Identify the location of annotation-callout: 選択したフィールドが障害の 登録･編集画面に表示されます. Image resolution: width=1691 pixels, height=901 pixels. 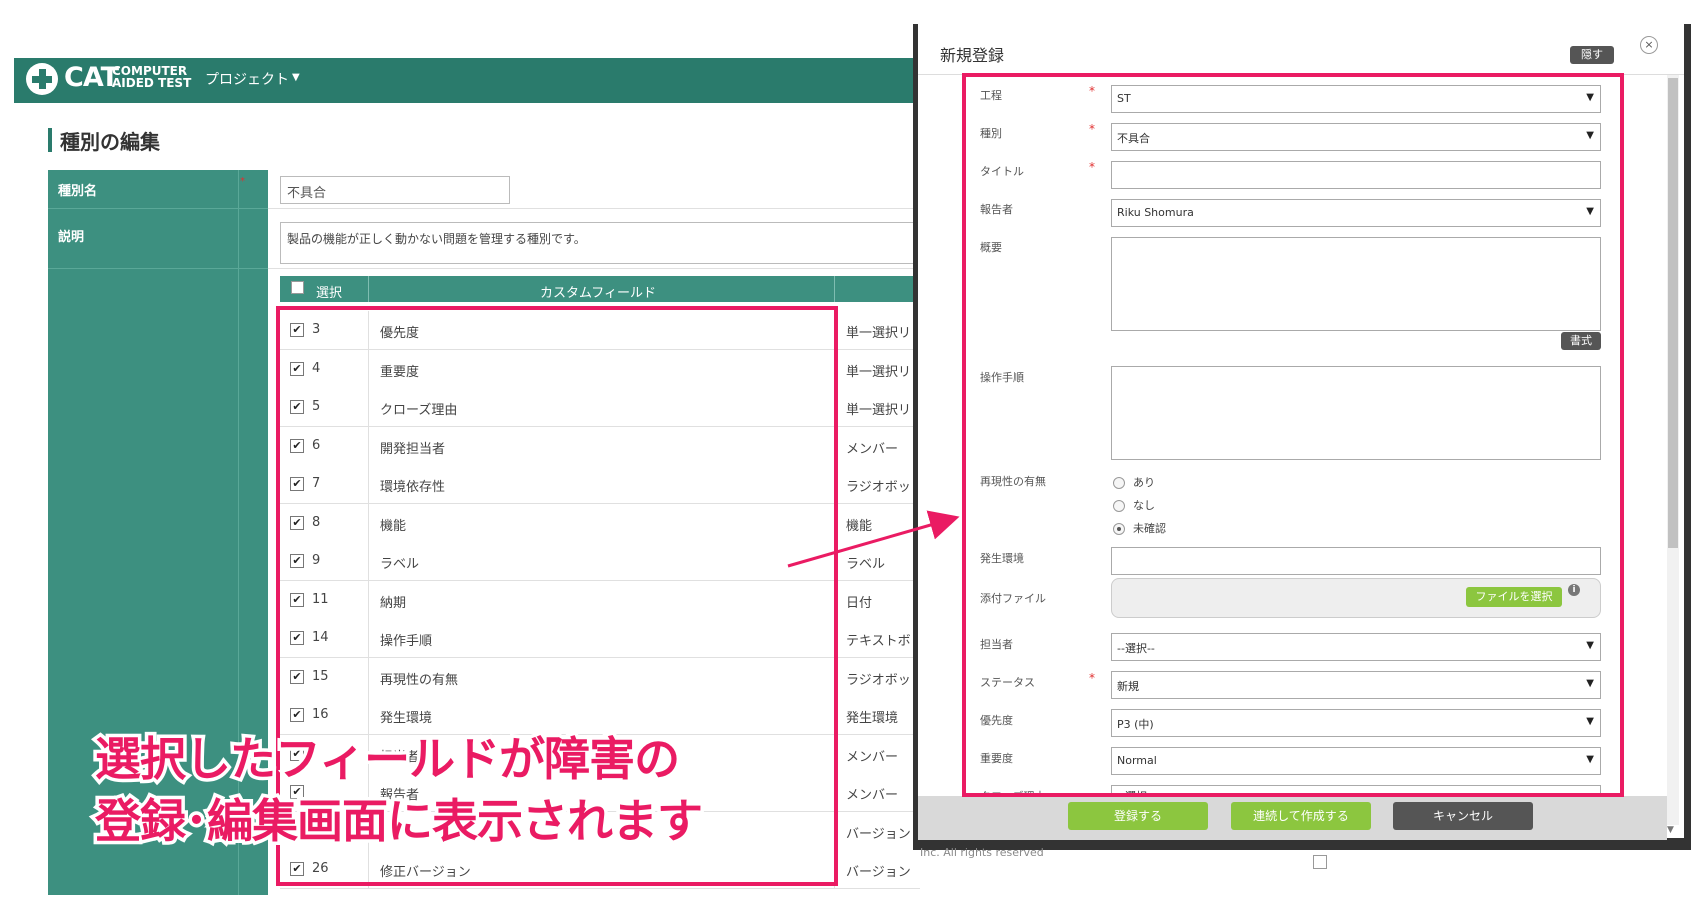
(399, 790).